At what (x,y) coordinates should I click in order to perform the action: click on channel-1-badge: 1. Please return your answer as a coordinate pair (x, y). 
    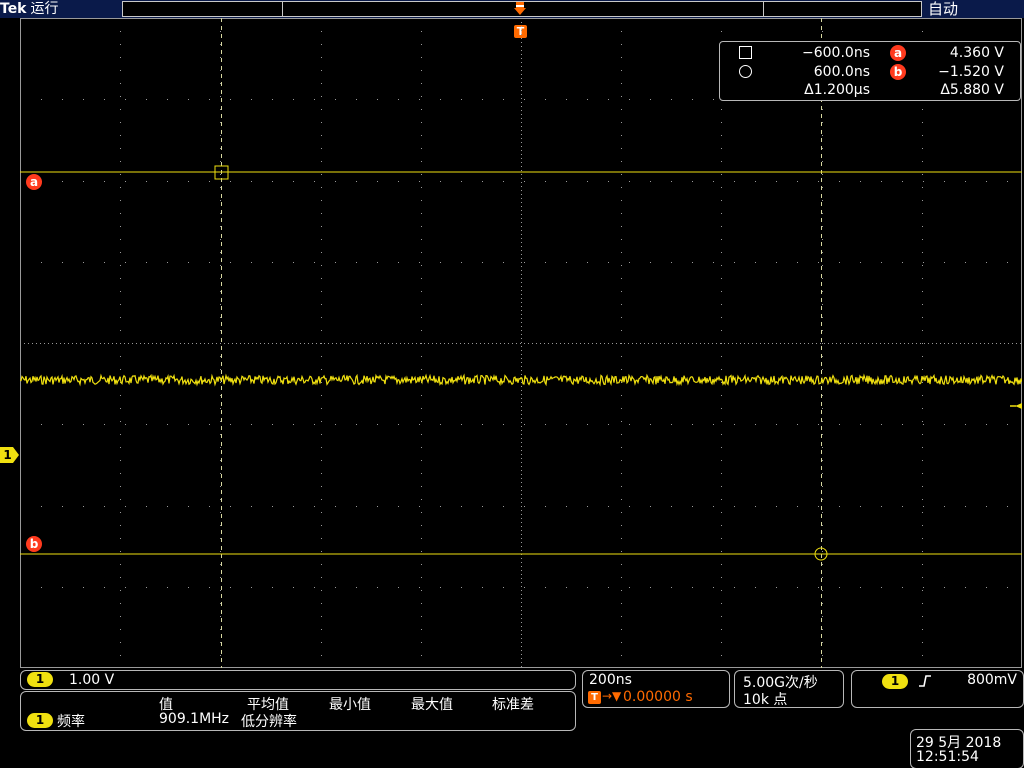
    Looking at the image, I should click on (40, 679).